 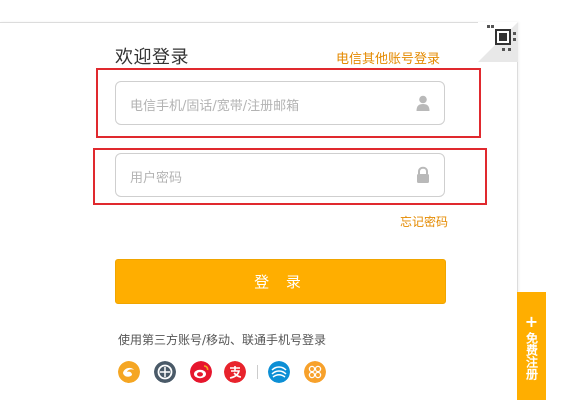 What do you see at coordinates (156, 178) in the screenshot?
I see `password-placeholder: 用户密码` at bounding box center [156, 178].